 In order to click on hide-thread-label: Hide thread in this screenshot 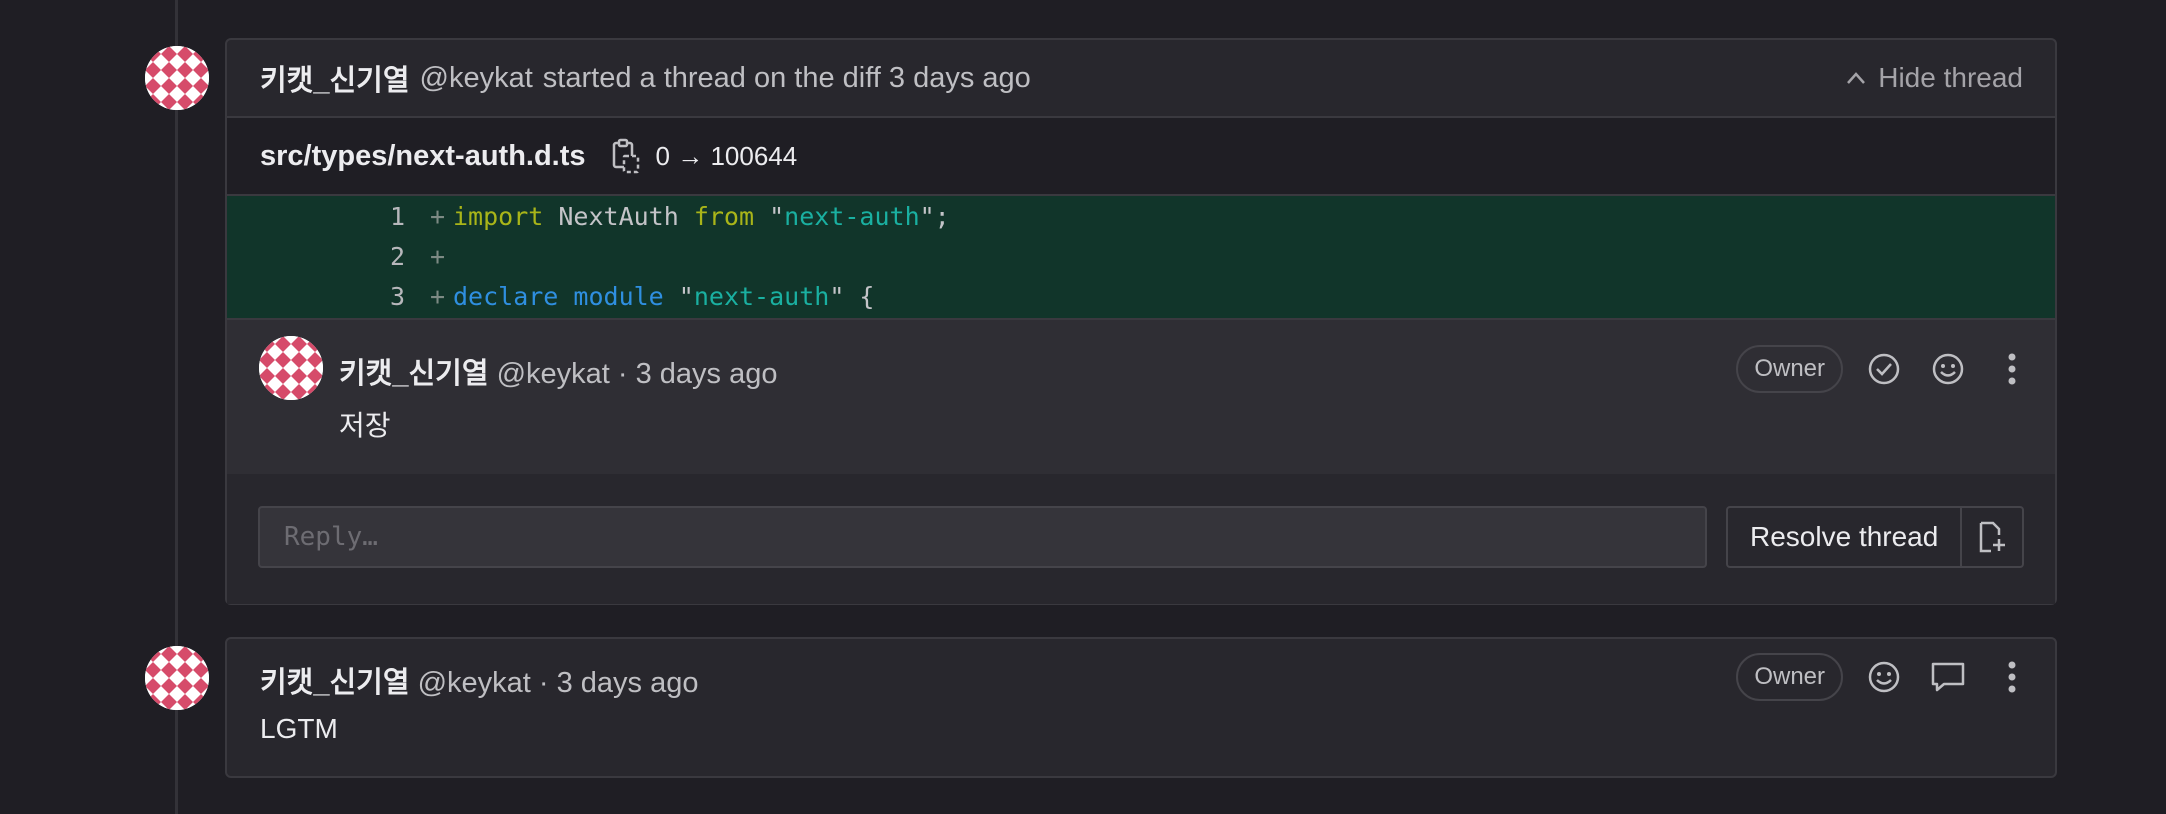, I will do `click(1950, 77)`.